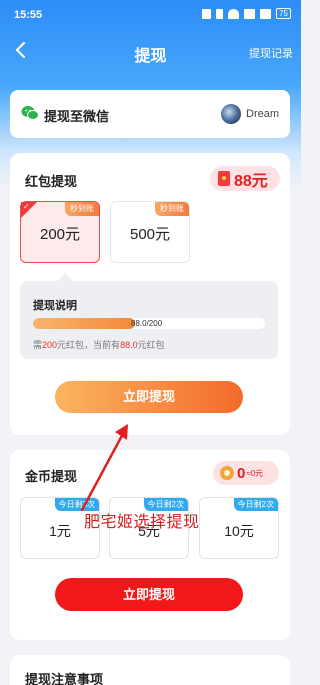 The width and height of the screenshot is (320, 685). Describe the element at coordinates (250, 13) in the screenshot. I see `signal-icon` at that location.